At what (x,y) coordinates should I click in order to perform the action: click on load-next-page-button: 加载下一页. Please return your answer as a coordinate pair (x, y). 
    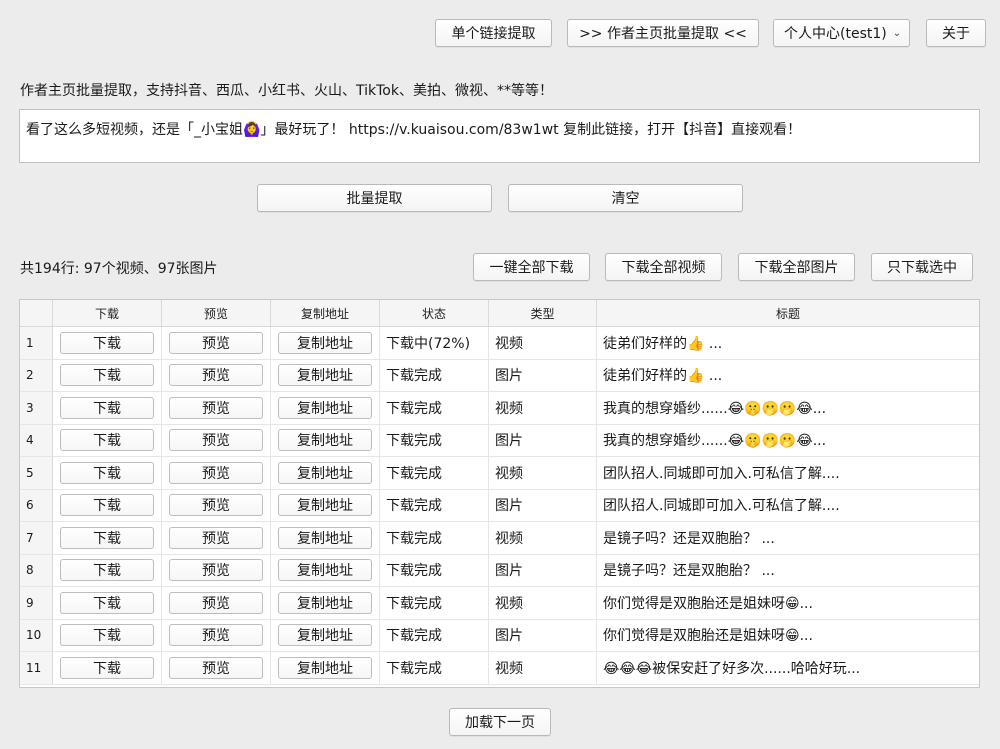
    Looking at the image, I should click on (500, 722).